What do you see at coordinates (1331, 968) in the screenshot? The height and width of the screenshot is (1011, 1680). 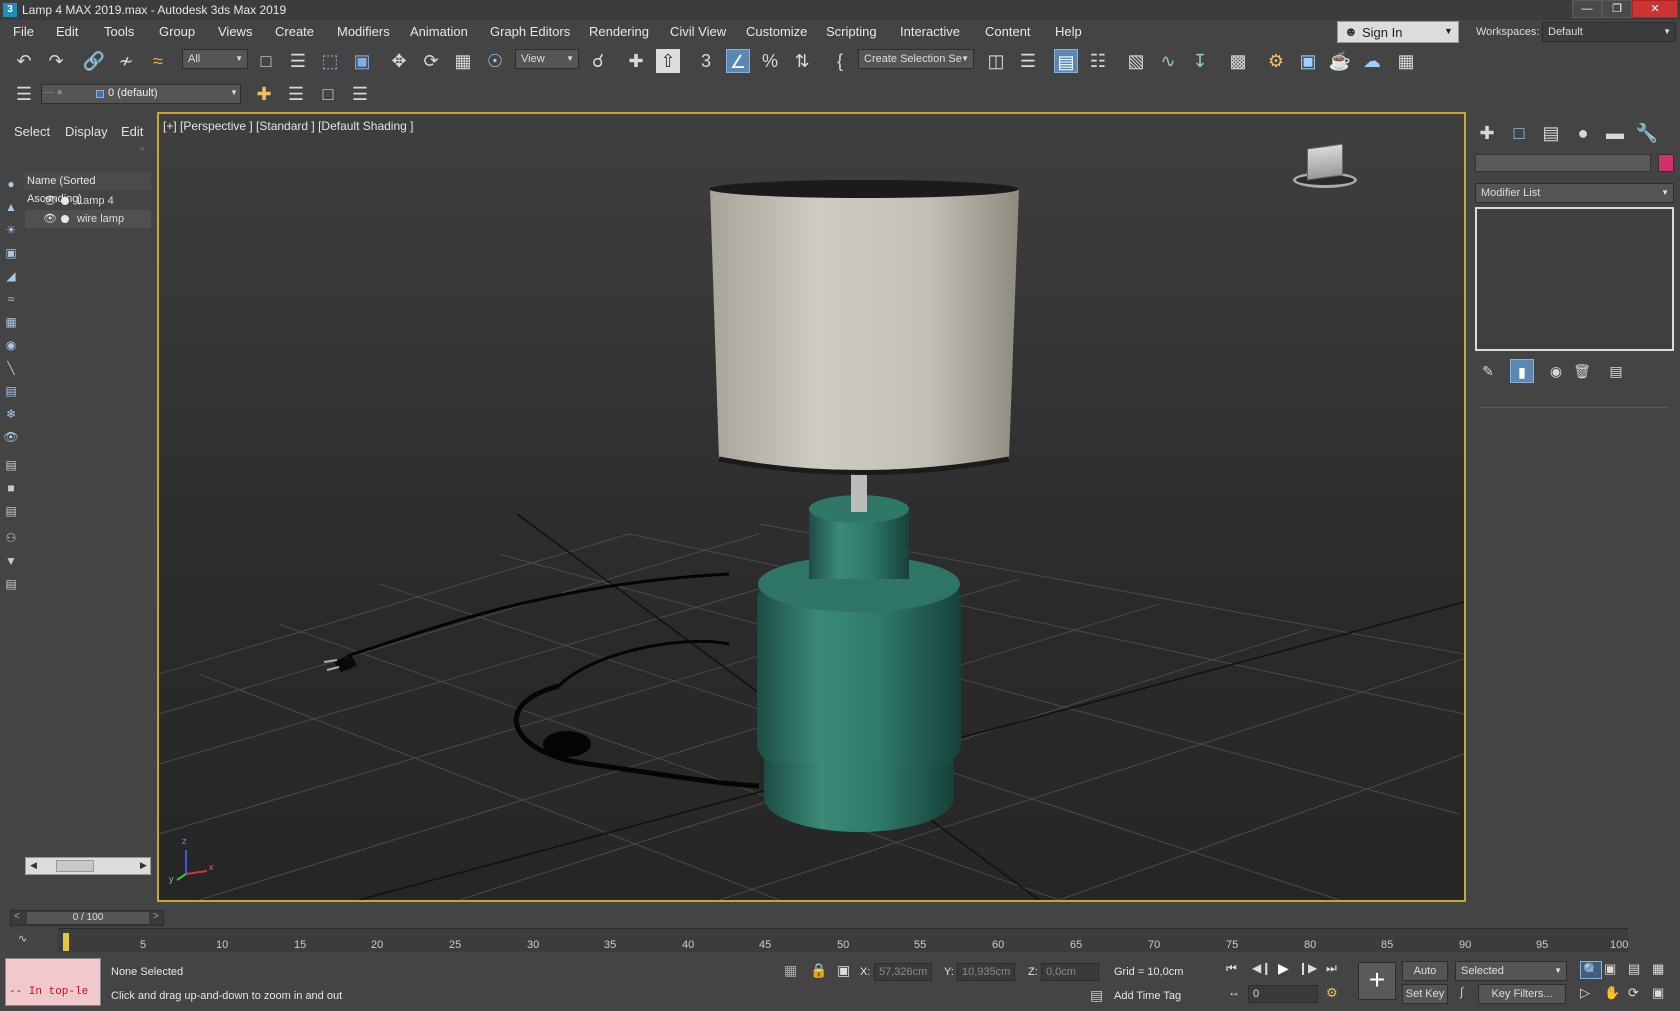 I see `goto-end-icon: ⏭` at bounding box center [1331, 968].